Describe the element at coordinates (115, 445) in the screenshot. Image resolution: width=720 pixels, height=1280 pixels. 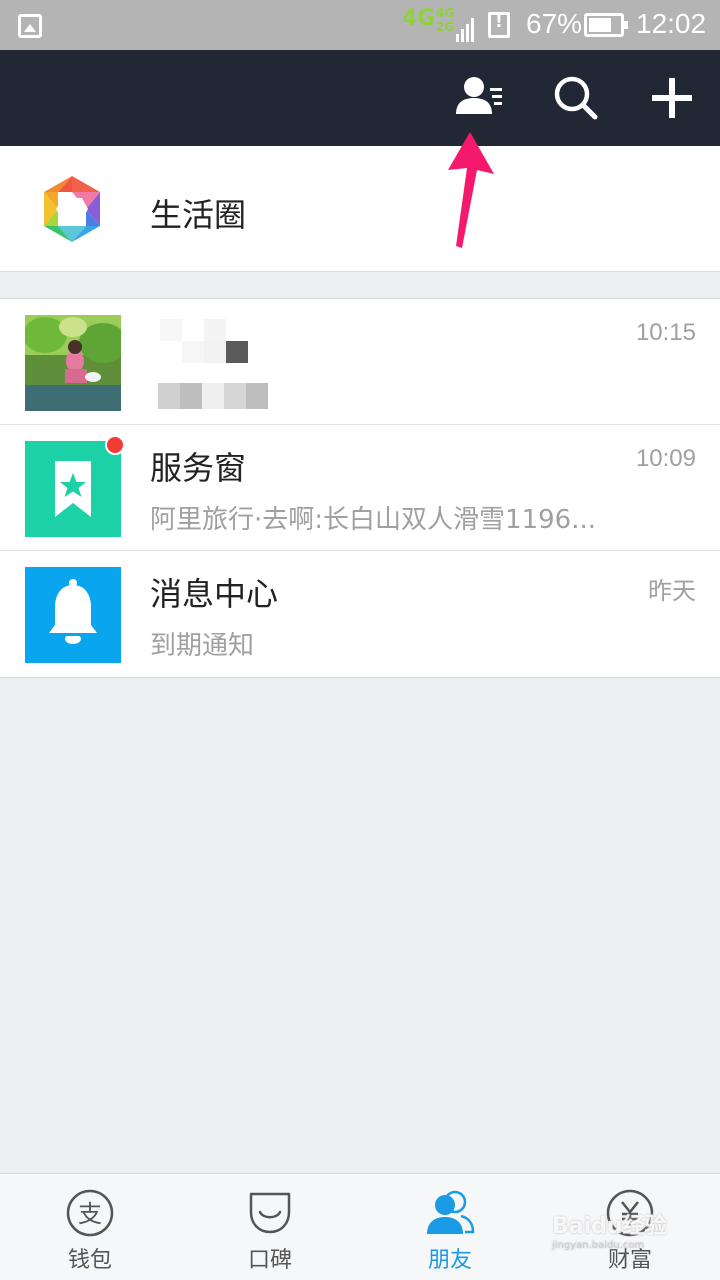
I see `unread-badge` at that location.